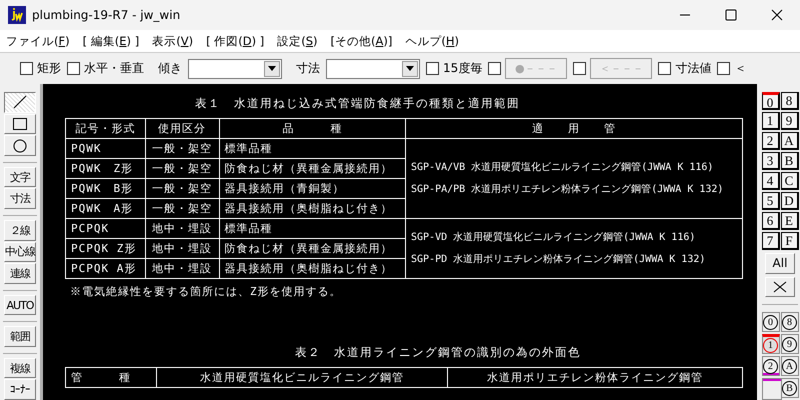 The height and width of the screenshot is (400, 800). I want to click on rectangle-icon, so click(20, 123).